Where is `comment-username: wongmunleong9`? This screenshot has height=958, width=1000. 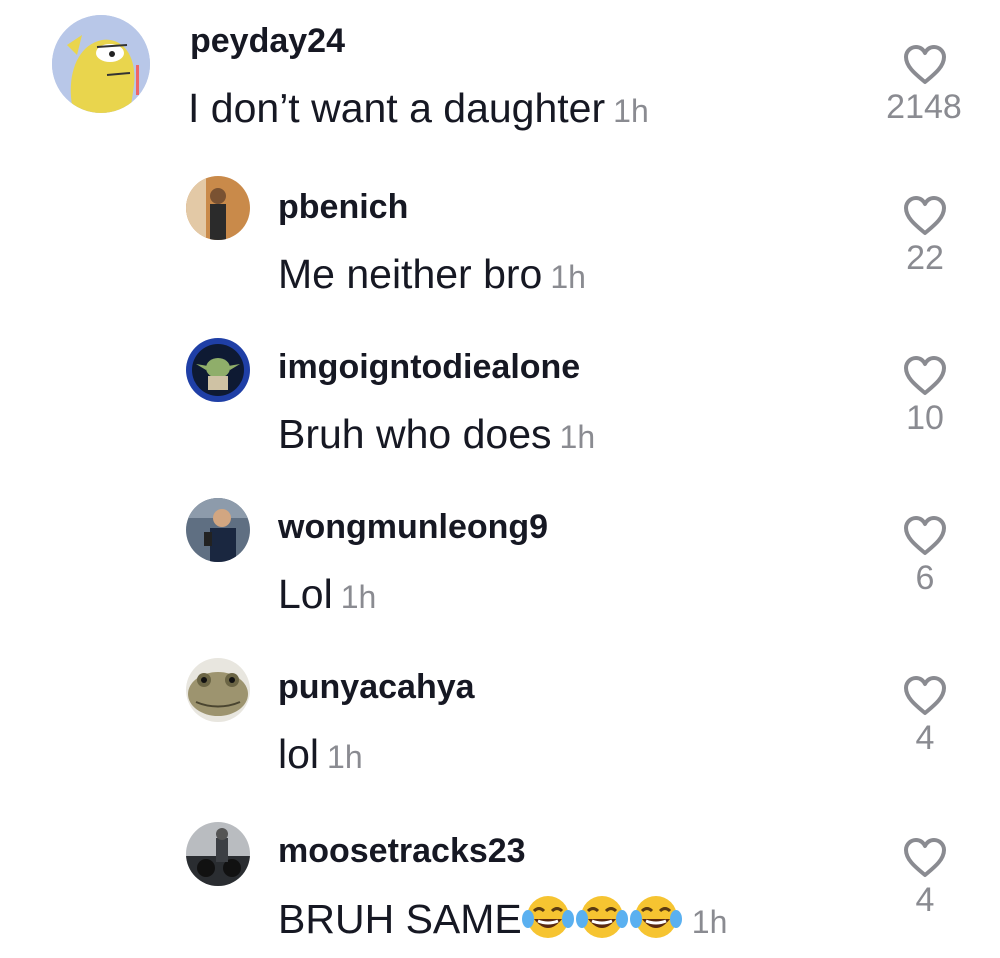
comment-username: wongmunleong9 is located at coordinates (413, 527).